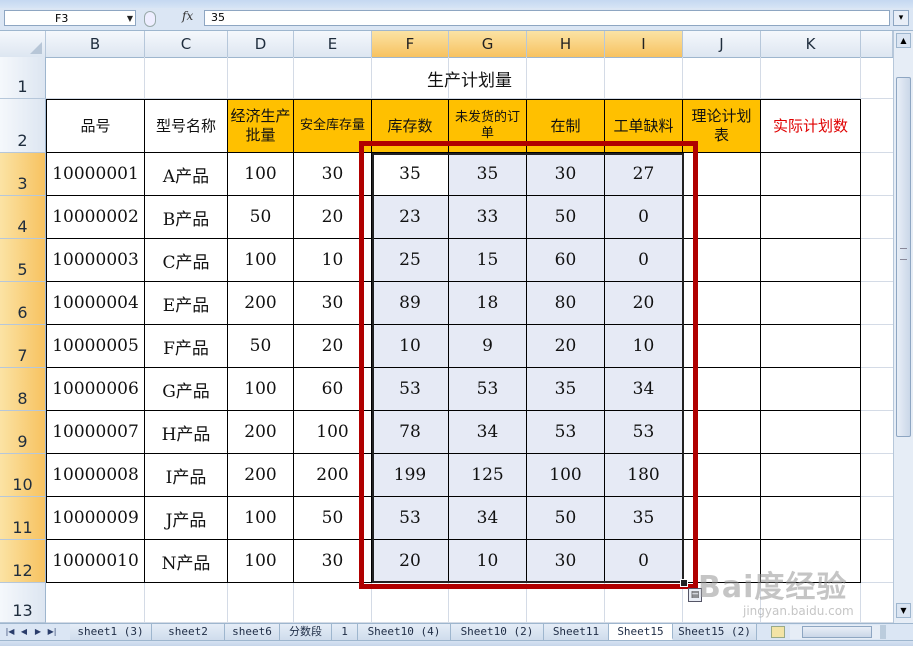 This screenshot has height=646, width=913. What do you see at coordinates (186, 475) in the screenshot?
I see `data-cell: I产品` at bounding box center [186, 475].